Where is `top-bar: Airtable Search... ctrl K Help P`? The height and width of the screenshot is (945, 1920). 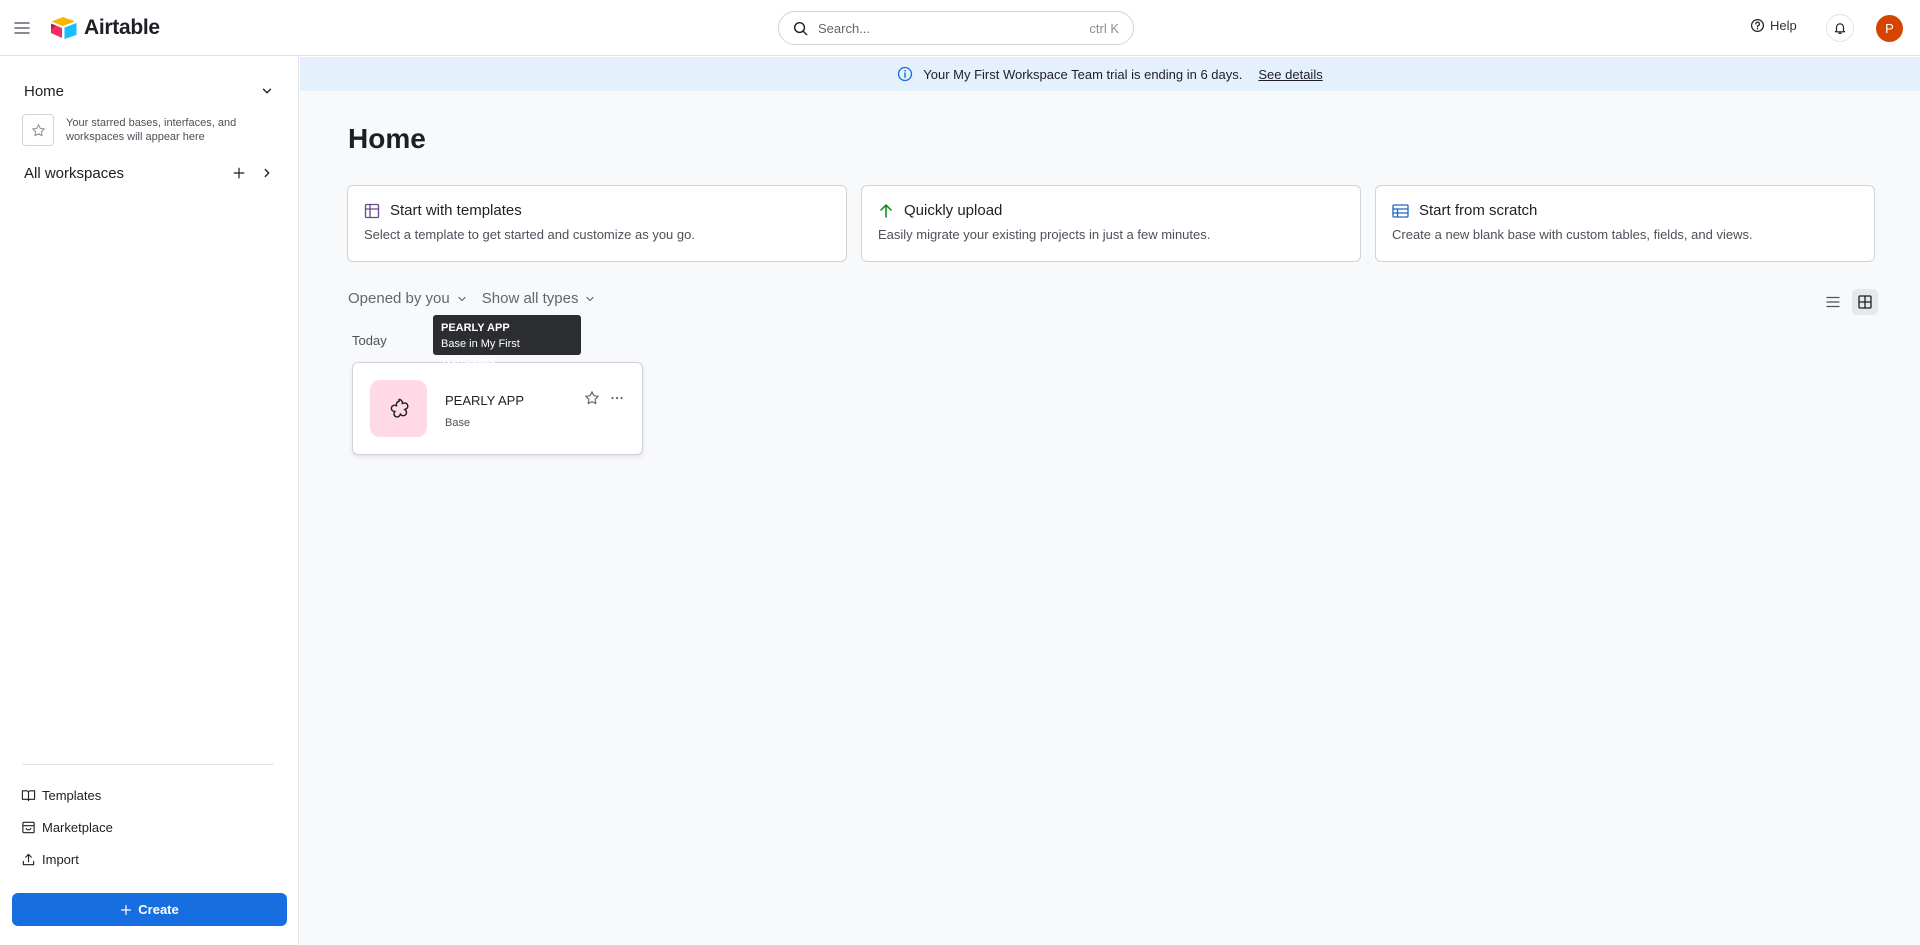 top-bar: Airtable Search... ctrl K Help P is located at coordinates (960, 28).